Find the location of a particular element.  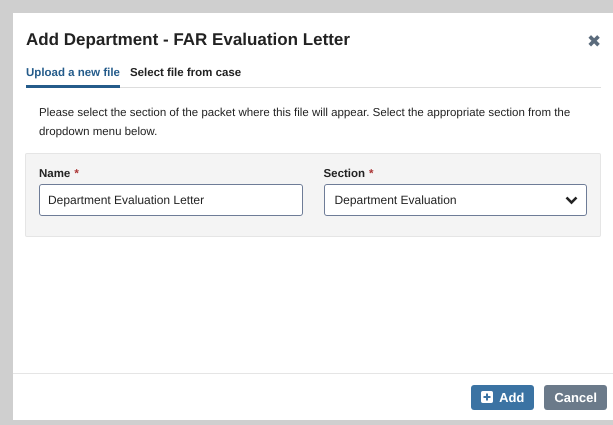

section-dropdown: Department Evaluation is located at coordinates (455, 200).